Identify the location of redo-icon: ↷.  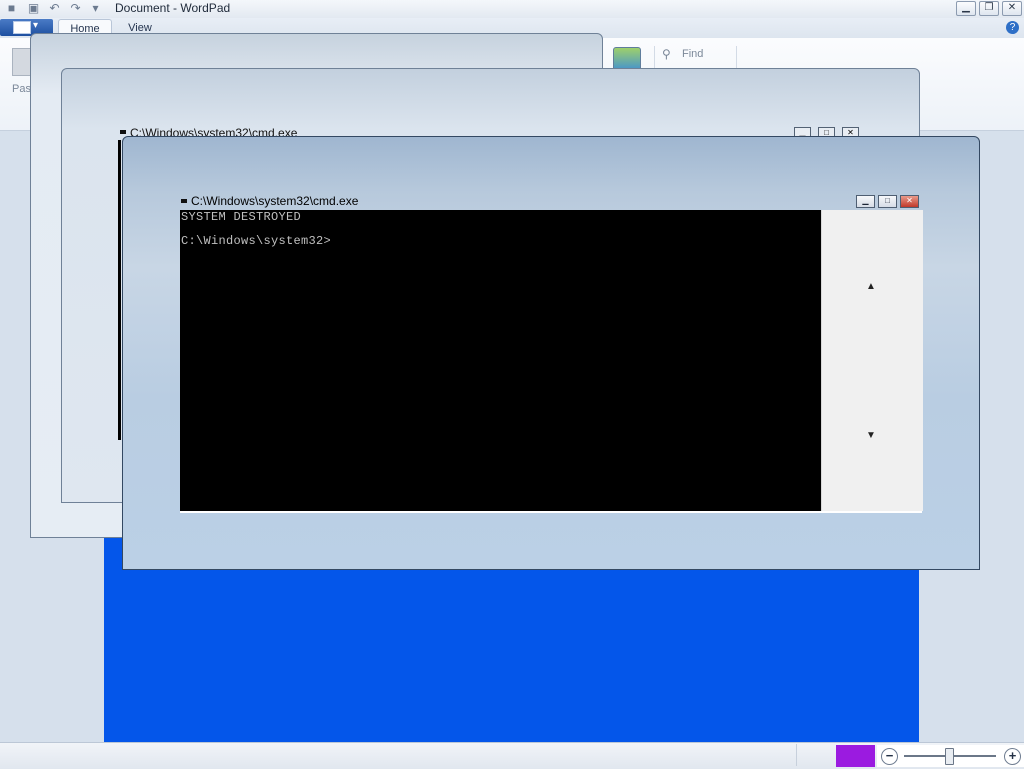
(75, 8).